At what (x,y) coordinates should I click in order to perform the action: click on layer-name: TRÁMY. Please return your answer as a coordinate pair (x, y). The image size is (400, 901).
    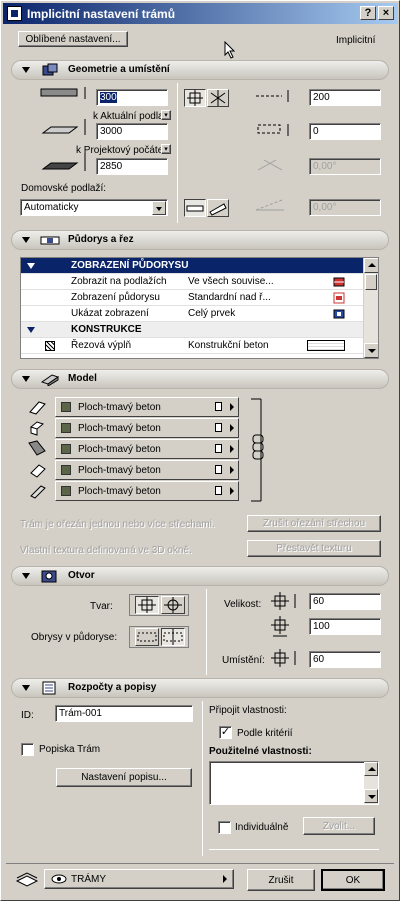
    Looking at the image, I should click on (88, 879).